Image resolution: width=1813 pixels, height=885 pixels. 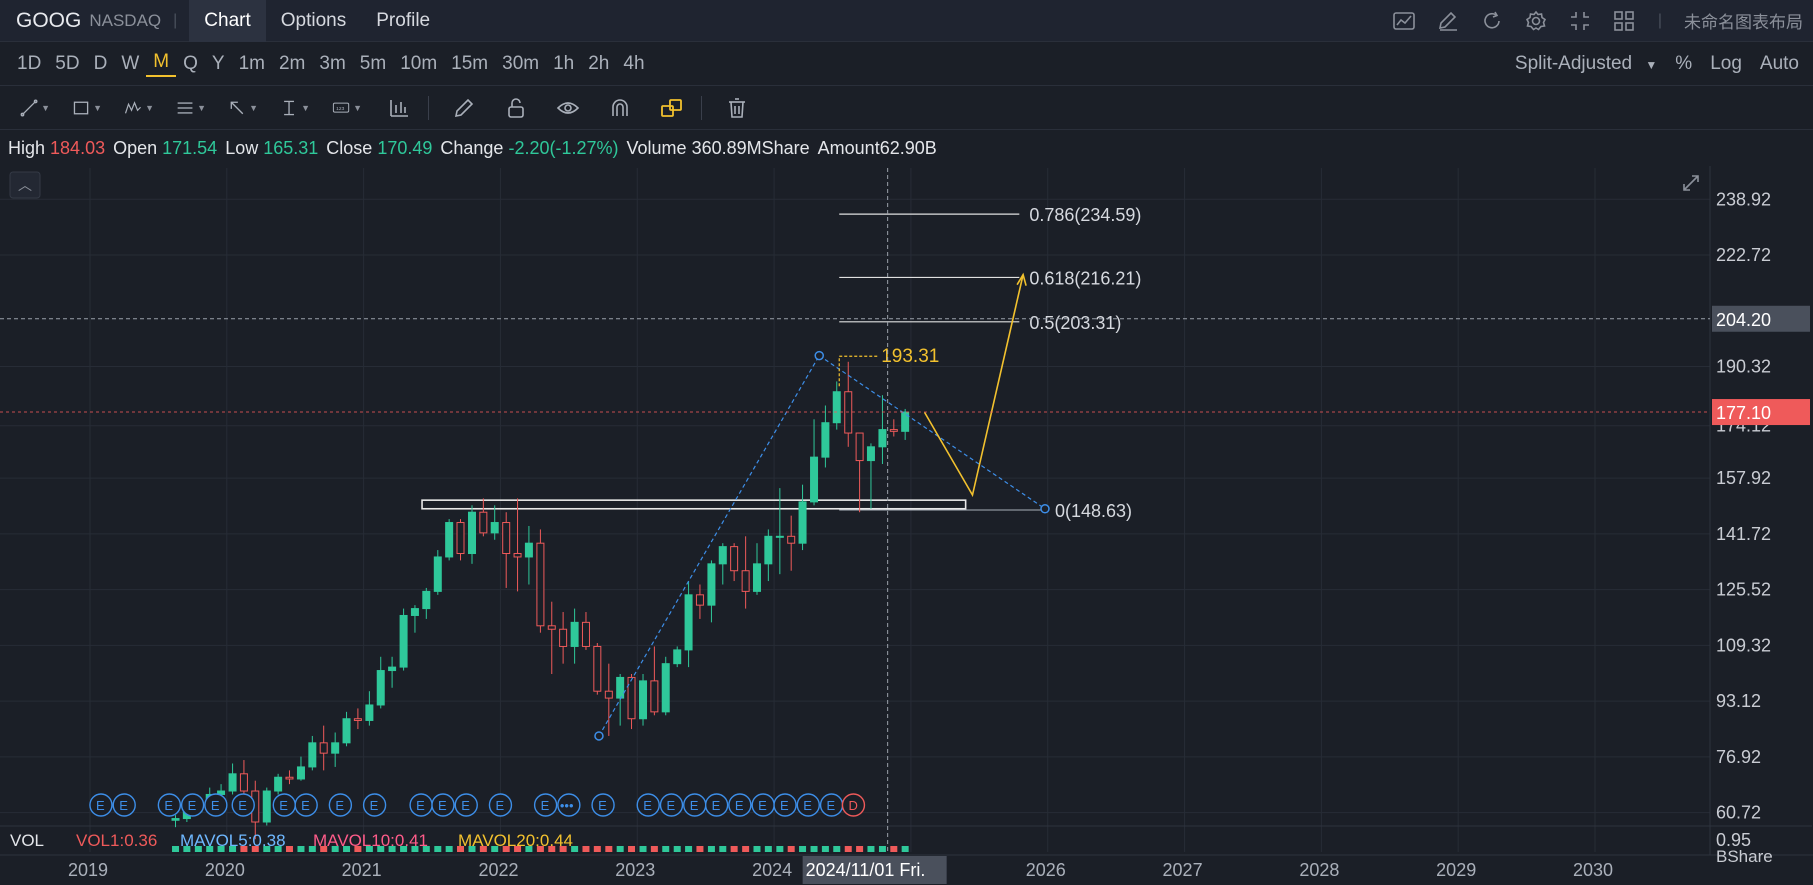 What do you see at coordinates (1743, 320) in the screenshot?
I see `hover-price-label: 204.20` at bounding box center [1743, 320].